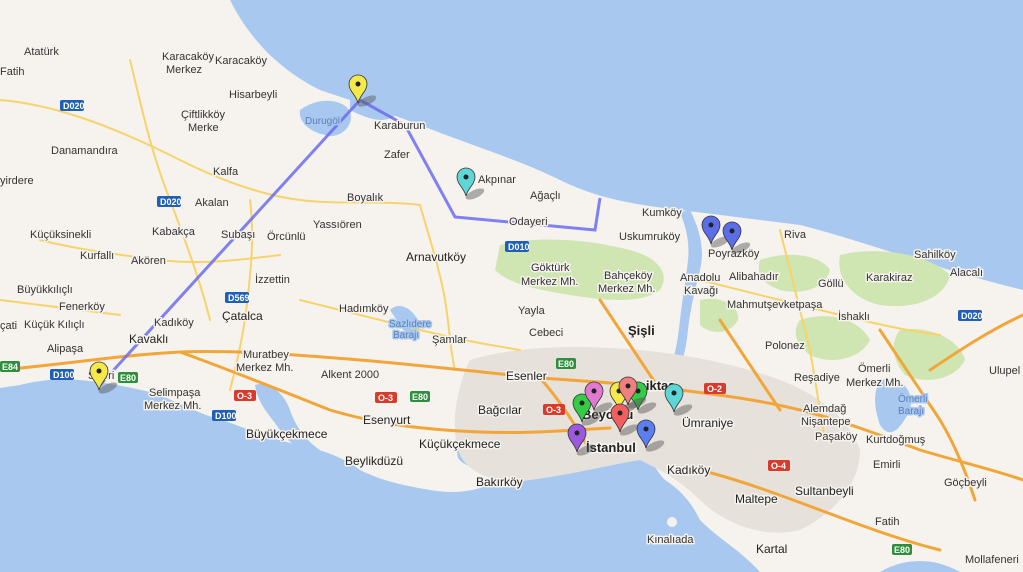 Image resolution: width=1023 pixels, height=572 pixels. I want to click on label-yassioren: Yassıören, so click(337, 225).